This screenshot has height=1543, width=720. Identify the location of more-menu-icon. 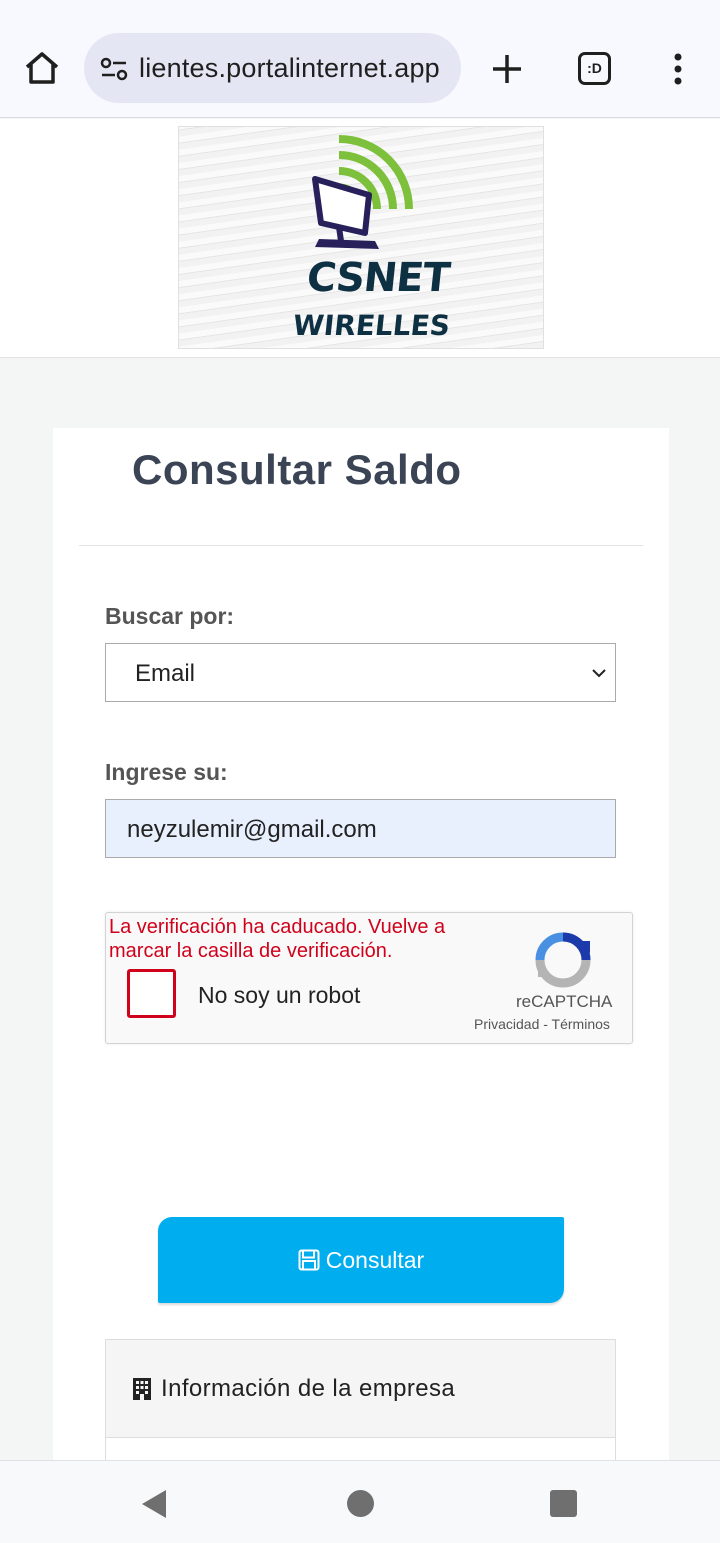
(678, 69).